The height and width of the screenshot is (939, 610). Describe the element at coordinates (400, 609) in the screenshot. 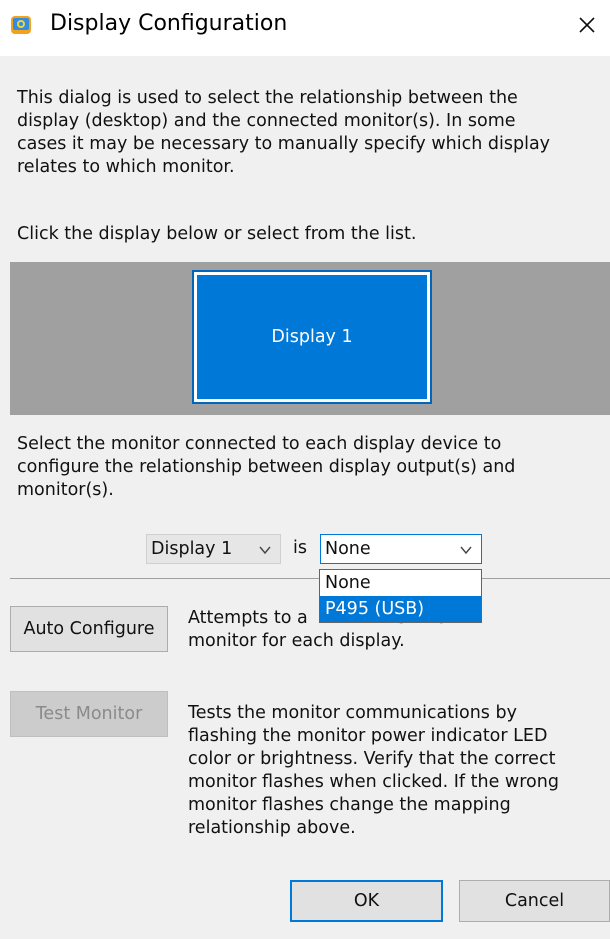

I see `monitor-option-p495: P495 (USB)` at that location.